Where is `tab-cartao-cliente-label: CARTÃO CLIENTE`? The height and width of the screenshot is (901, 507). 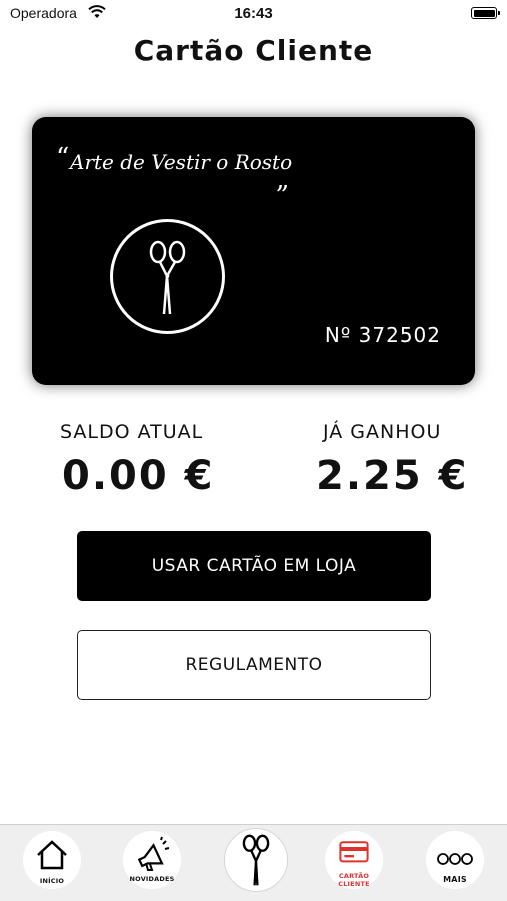
tab-cartao-cliente-label: CARTÃO CLIENTE is located at coordinates (354, 880).